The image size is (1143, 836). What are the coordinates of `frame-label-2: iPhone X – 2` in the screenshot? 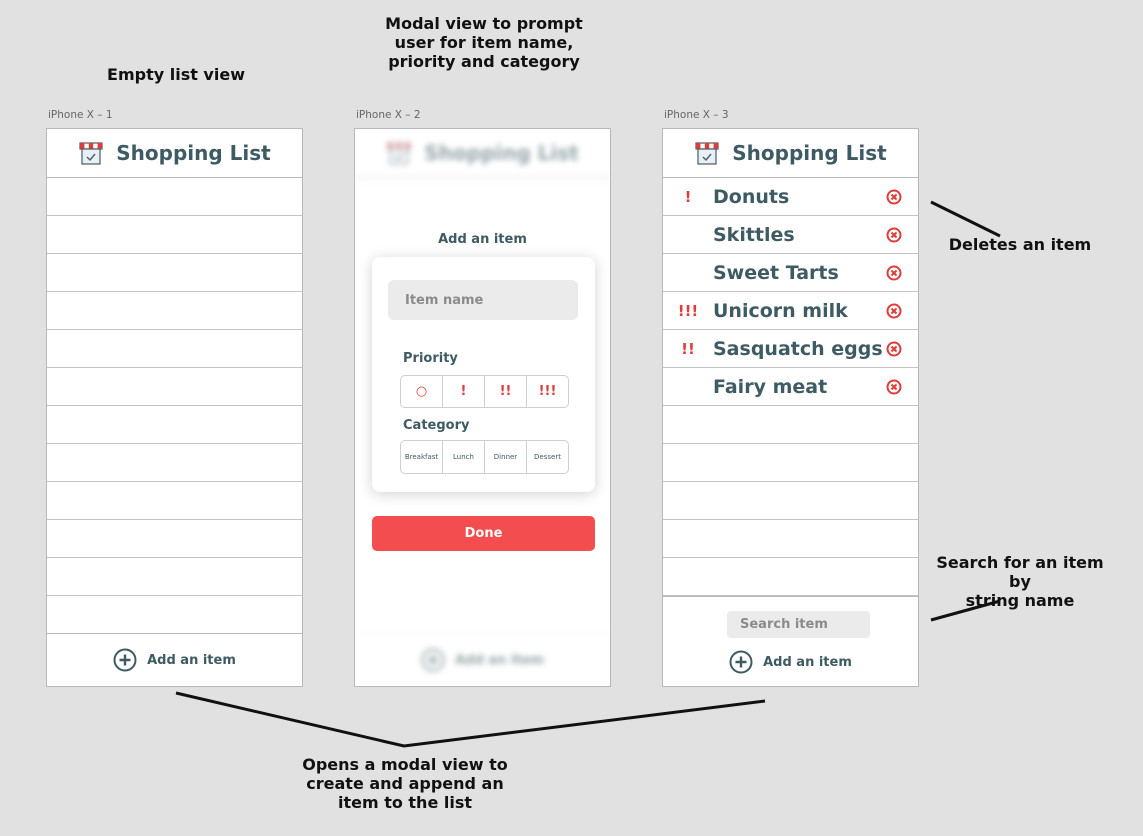 It's located at (388, 115).